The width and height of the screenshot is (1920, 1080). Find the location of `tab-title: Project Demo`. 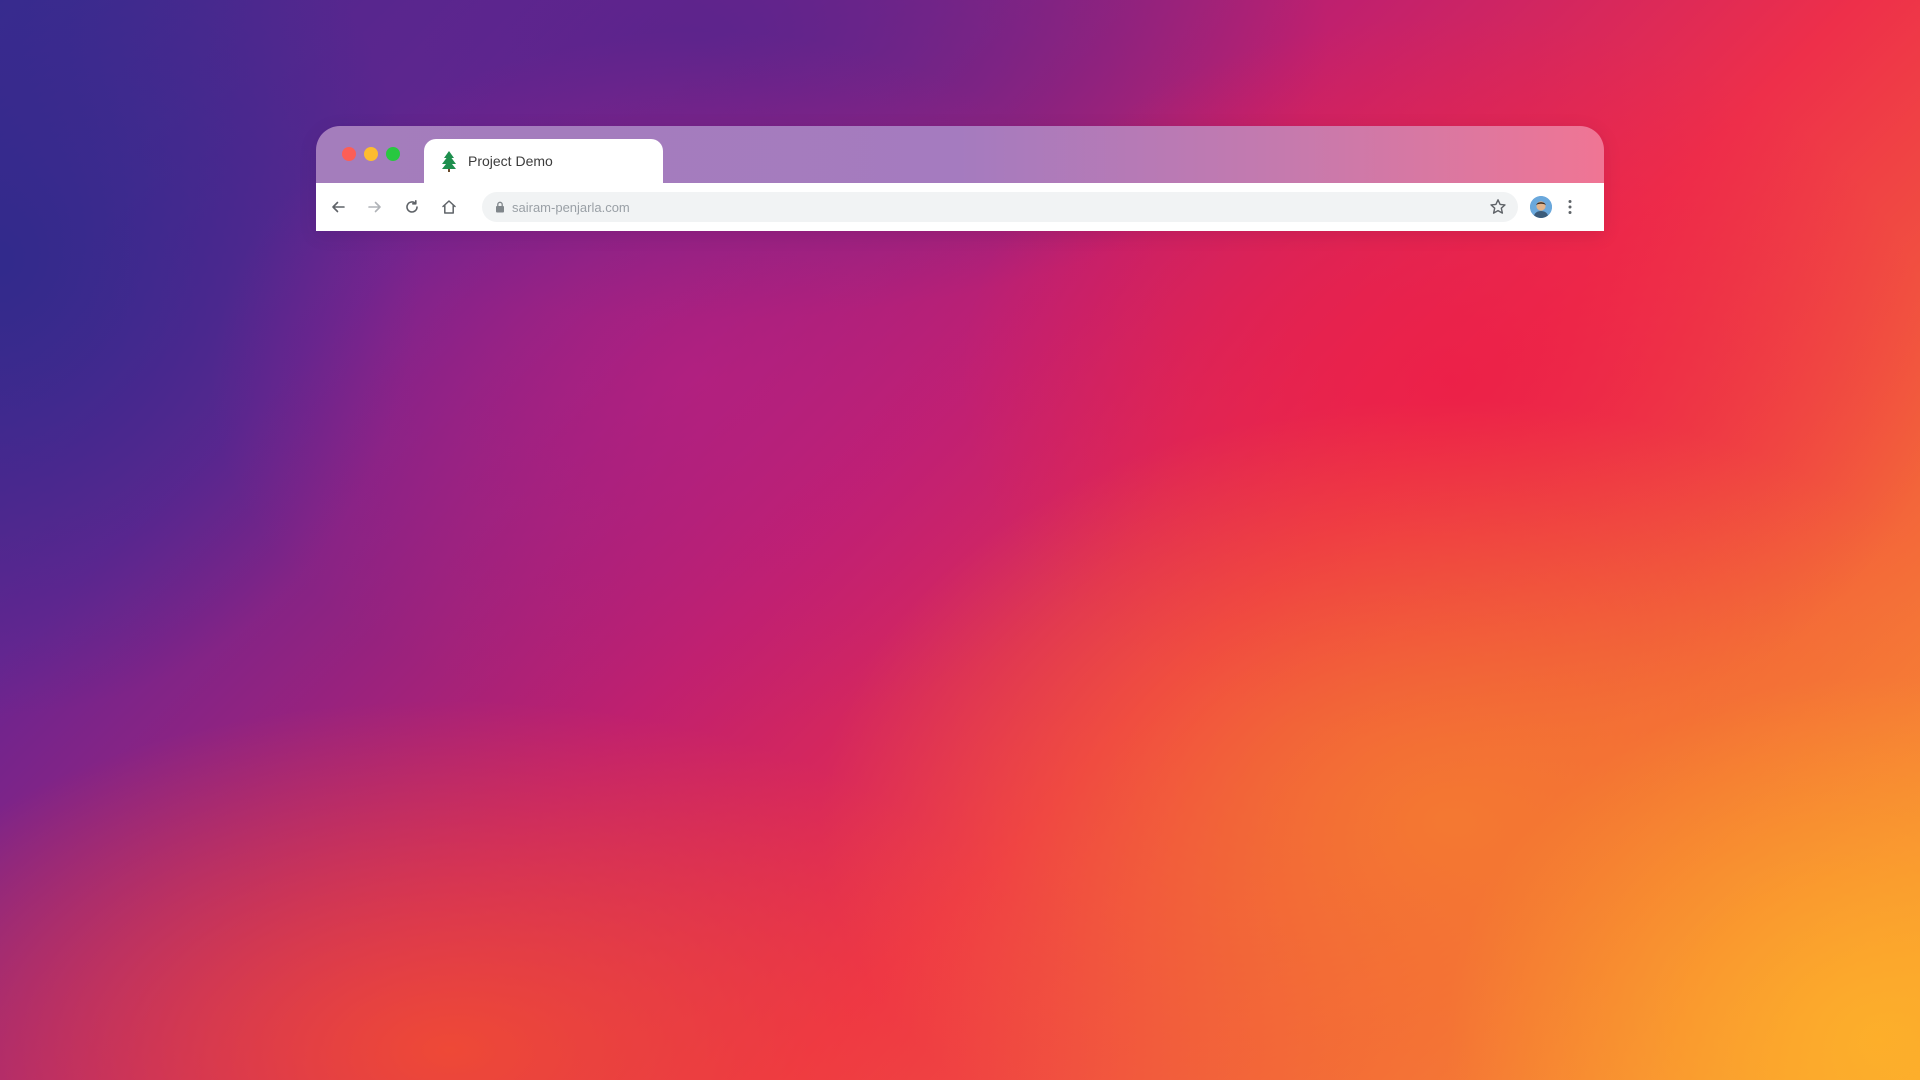

tab-title: Project Demo is located at coordinates (510, 161).